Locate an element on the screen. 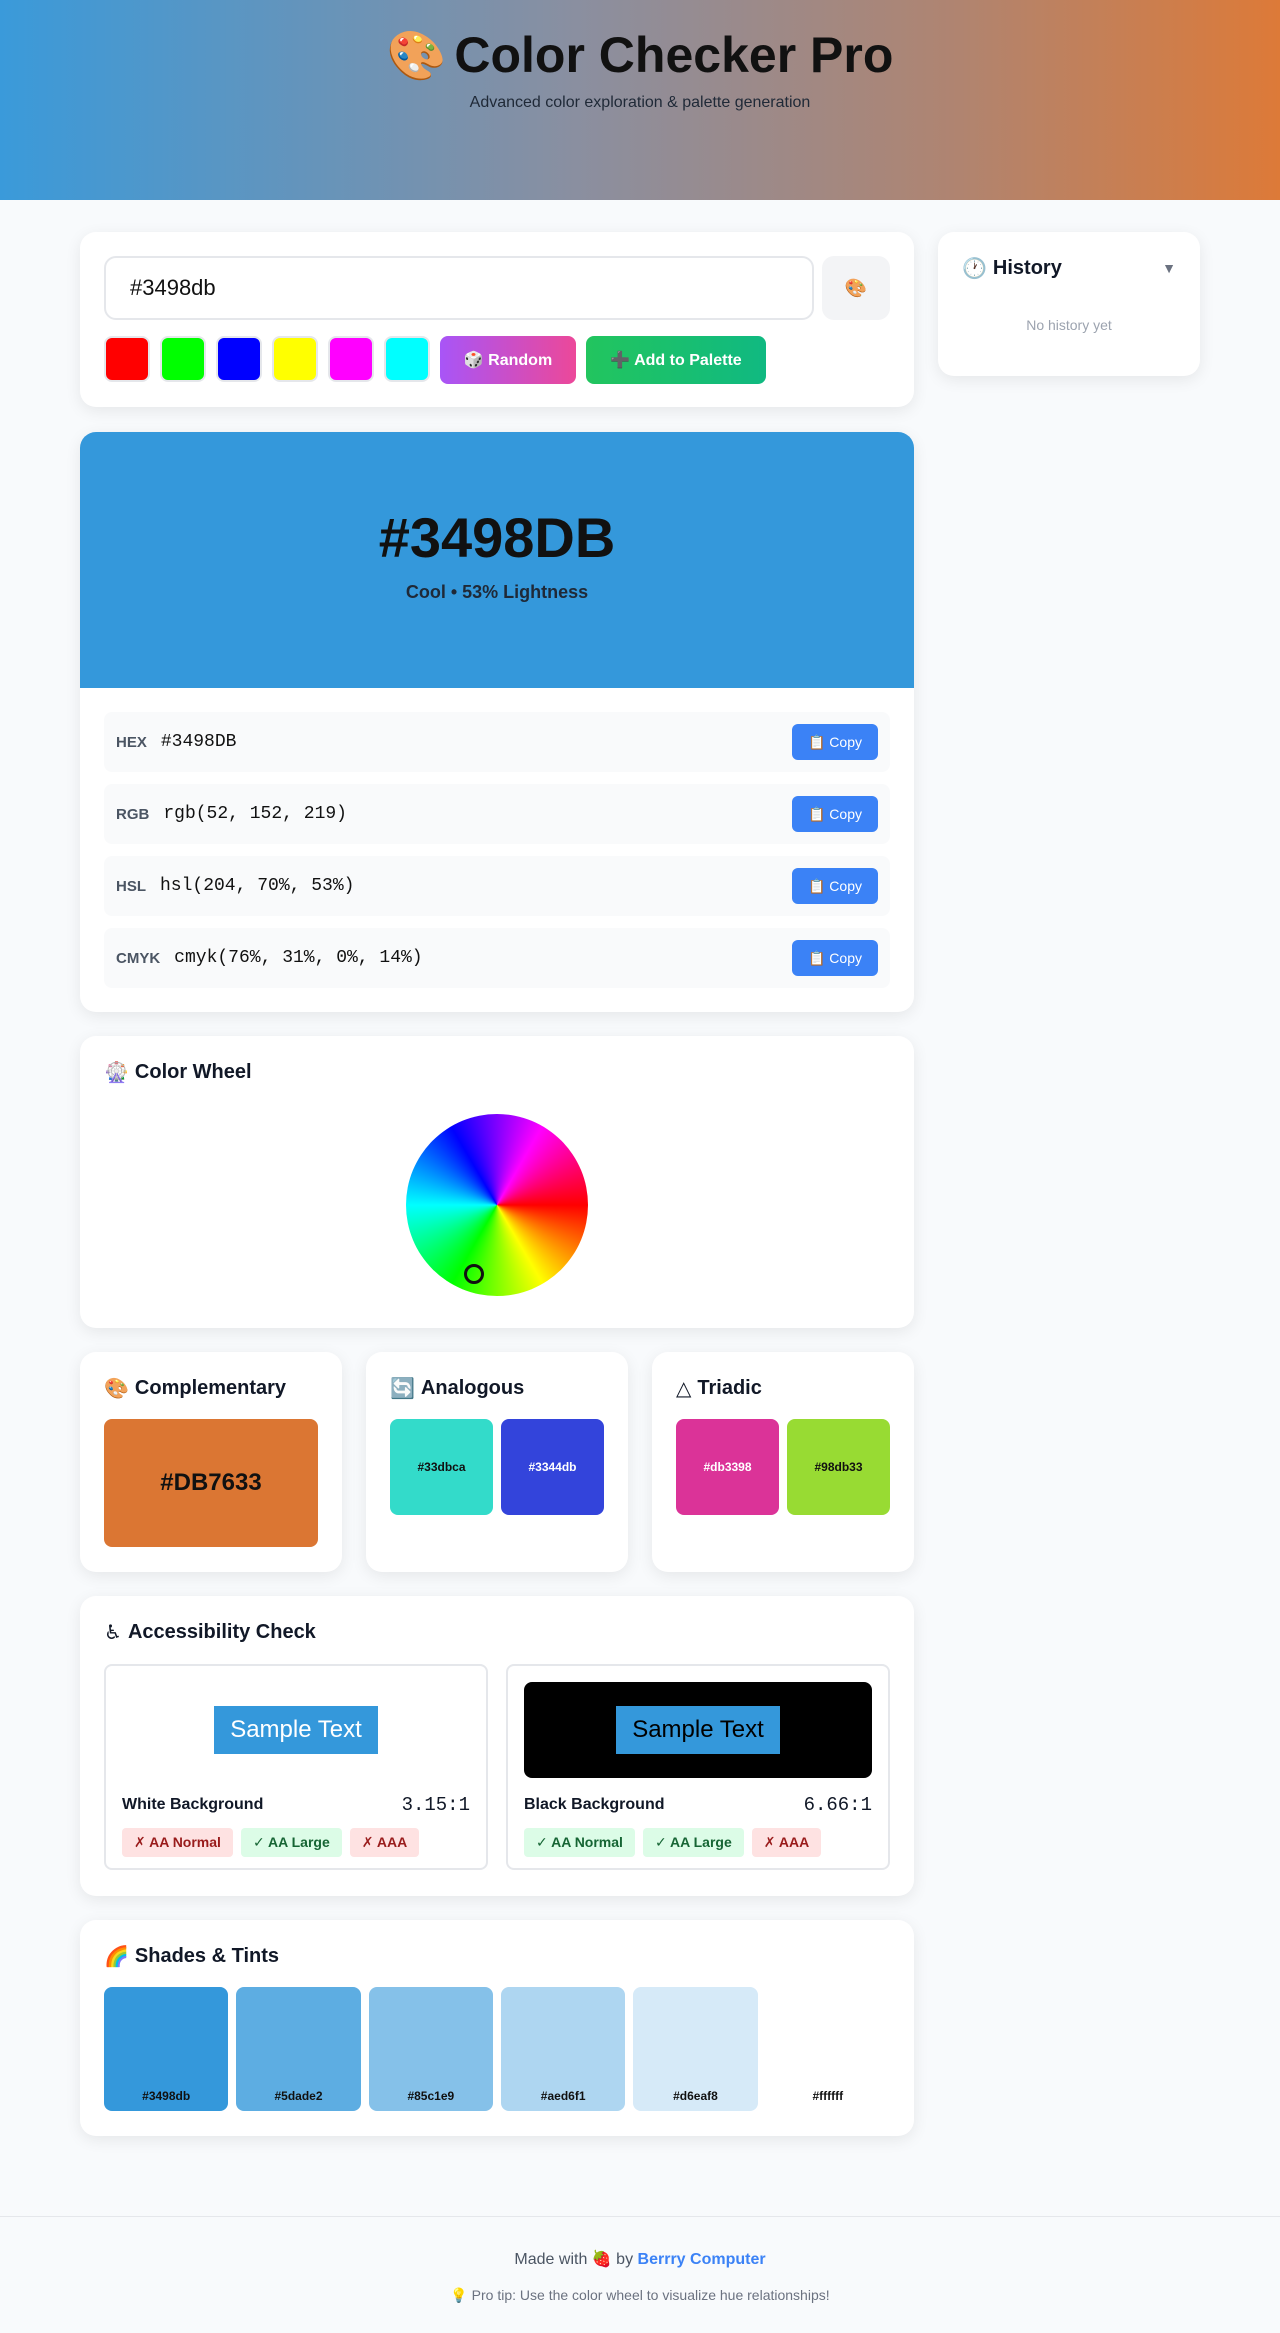 This screenshot has height=2333, width=1280. analogous-title: 🔄 Analogous is located at coordinates (497, 1388).